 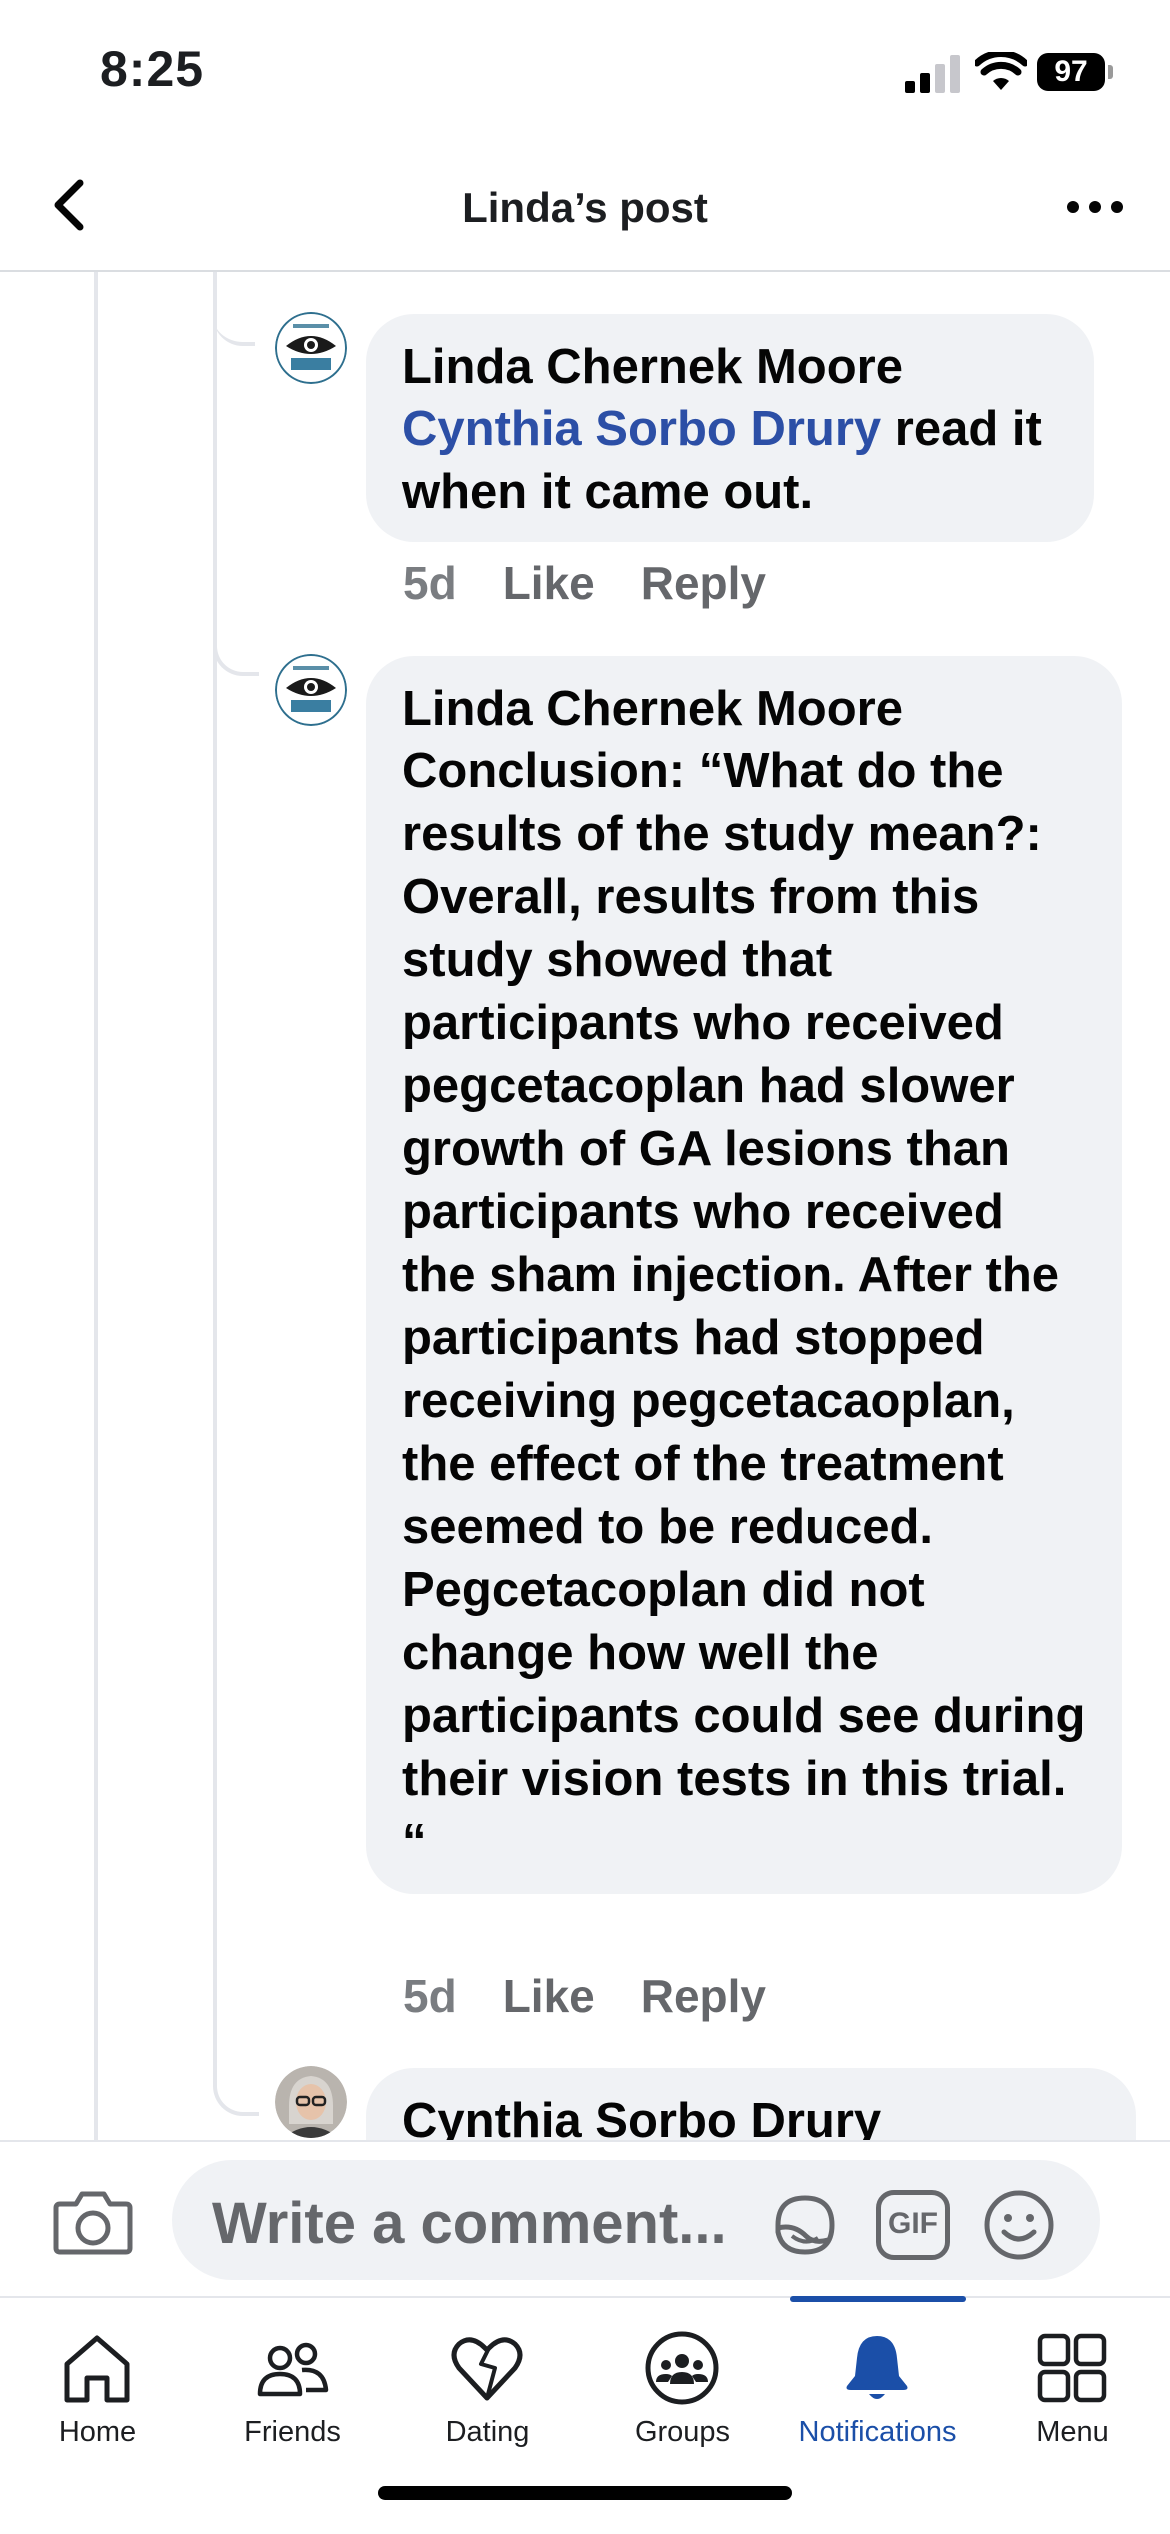 I want to click on more-options-icon, so click(x=1095, y=207).